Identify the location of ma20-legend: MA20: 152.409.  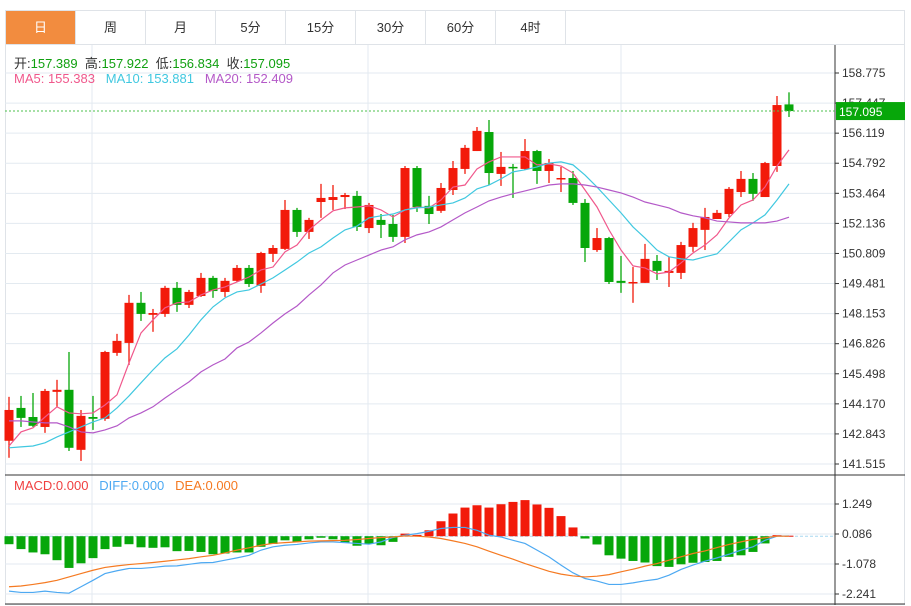
(249, 78).